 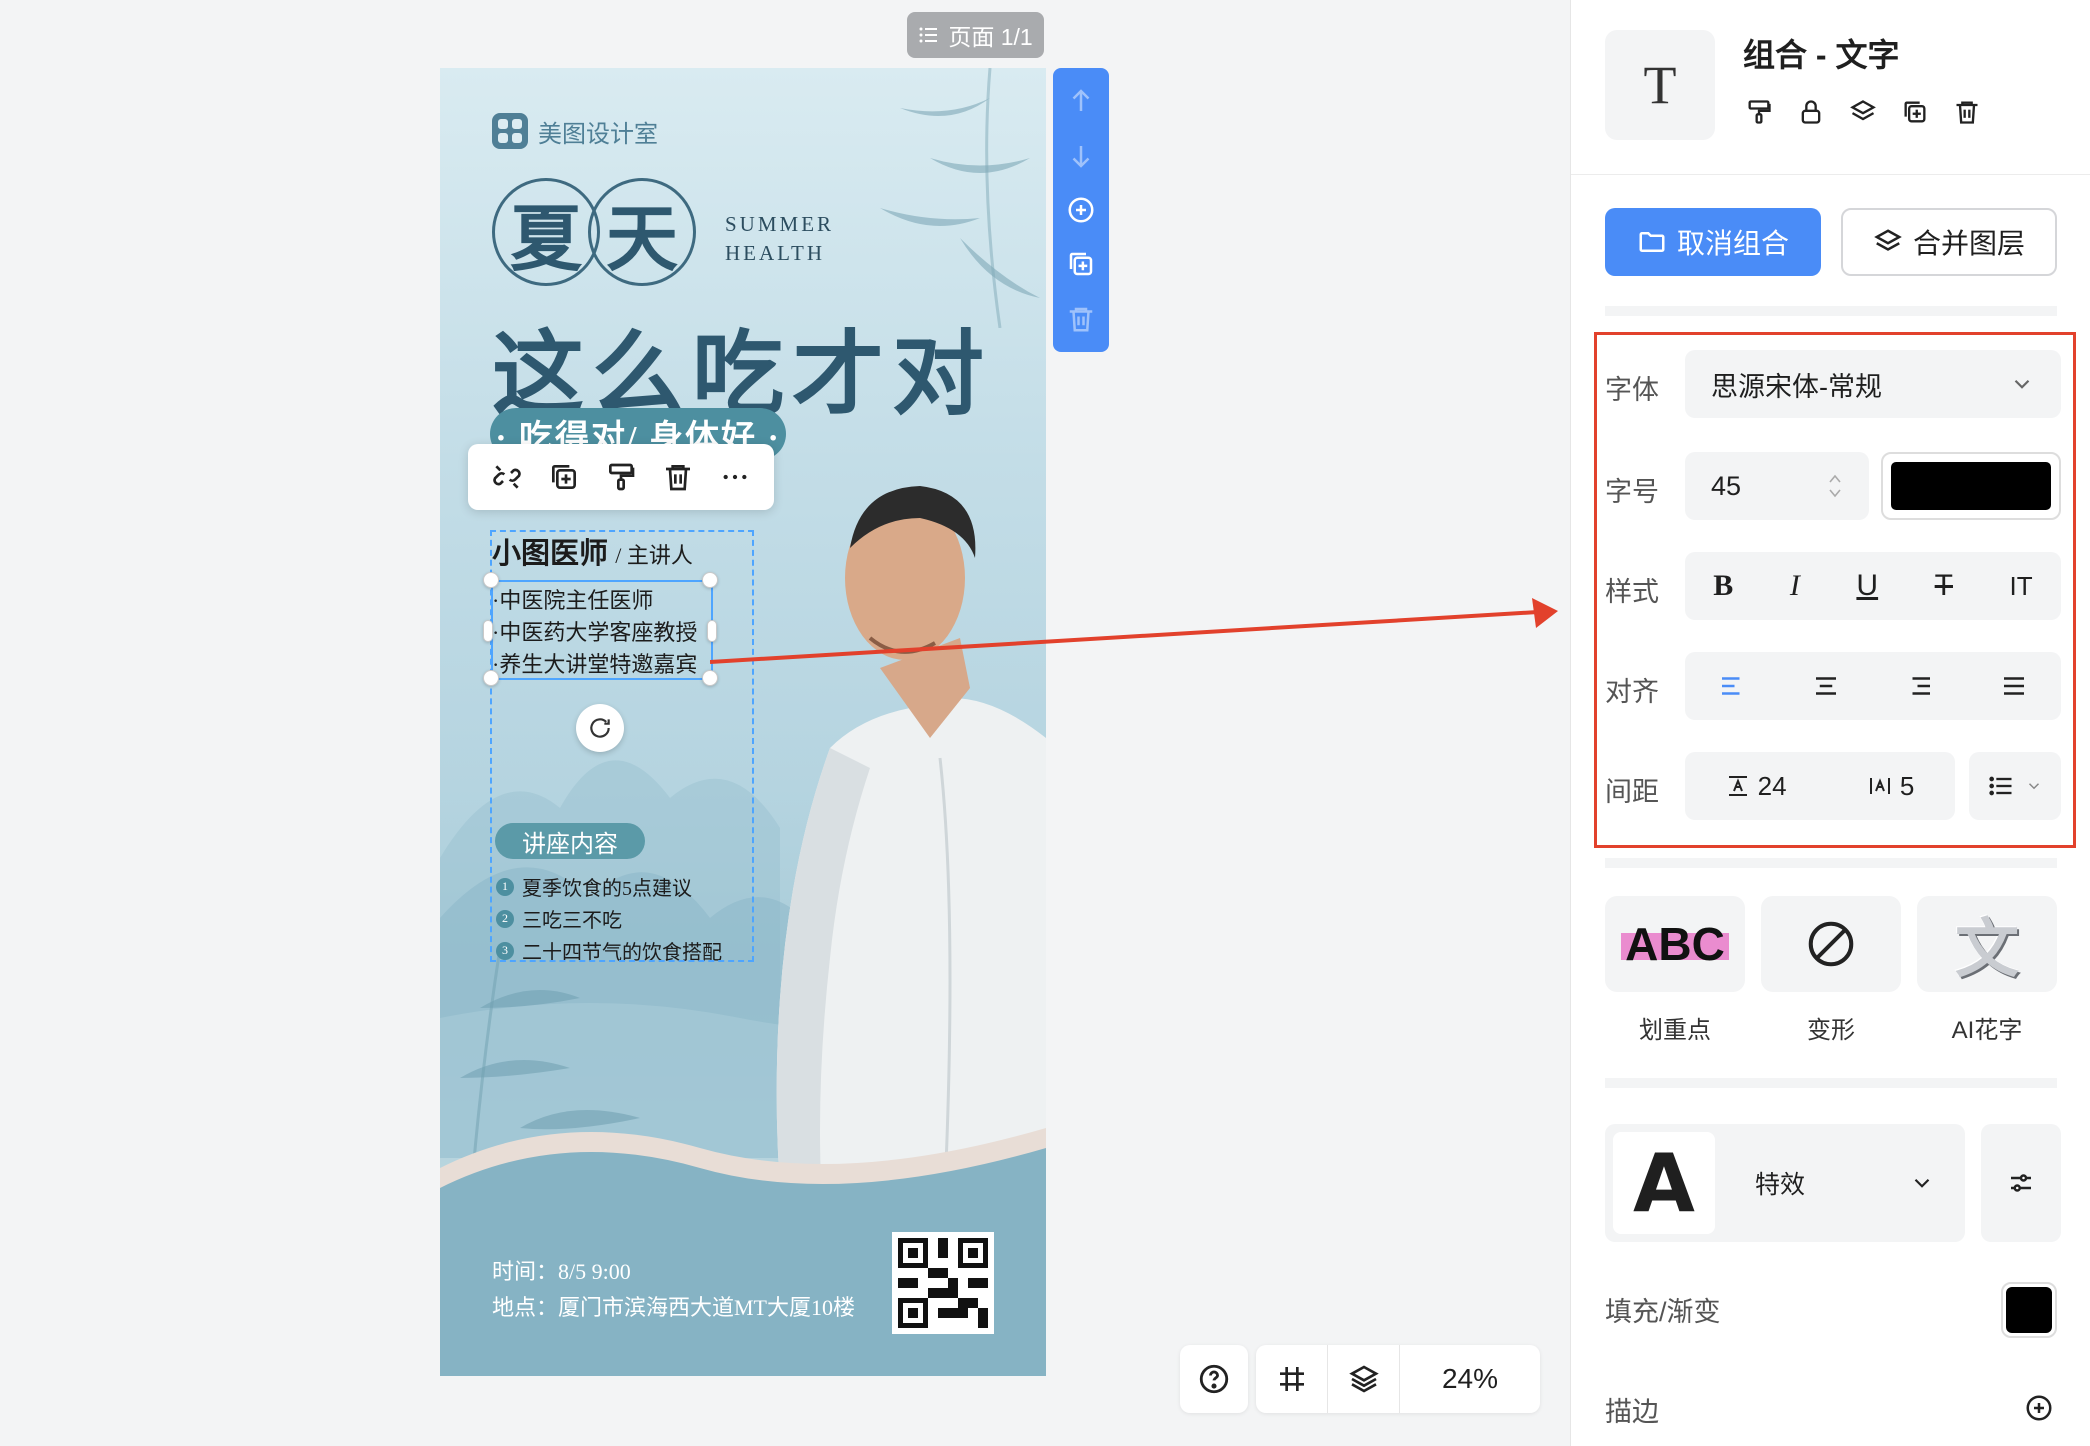 I want to click on event-address: 地点：厦门市滨海西大道MT大厦10楼, so click(x=674, y=1307).